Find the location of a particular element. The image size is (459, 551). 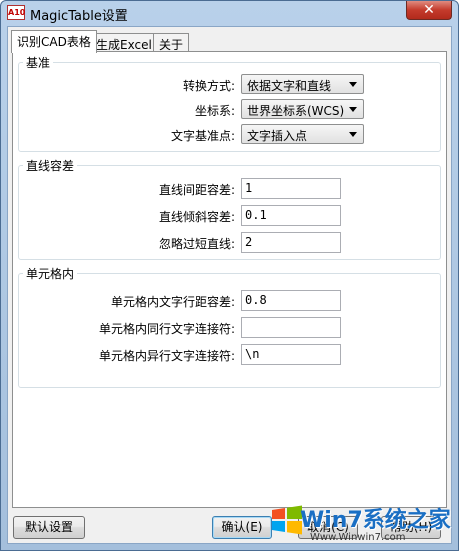

window-title: MagicTable设置 is located at coordinates (79, 16).